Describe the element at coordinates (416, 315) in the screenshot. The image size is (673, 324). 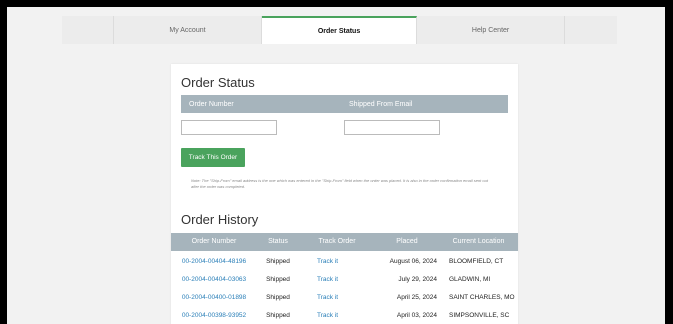
I see `placed-date-cell: April 03, 2024` at that location.